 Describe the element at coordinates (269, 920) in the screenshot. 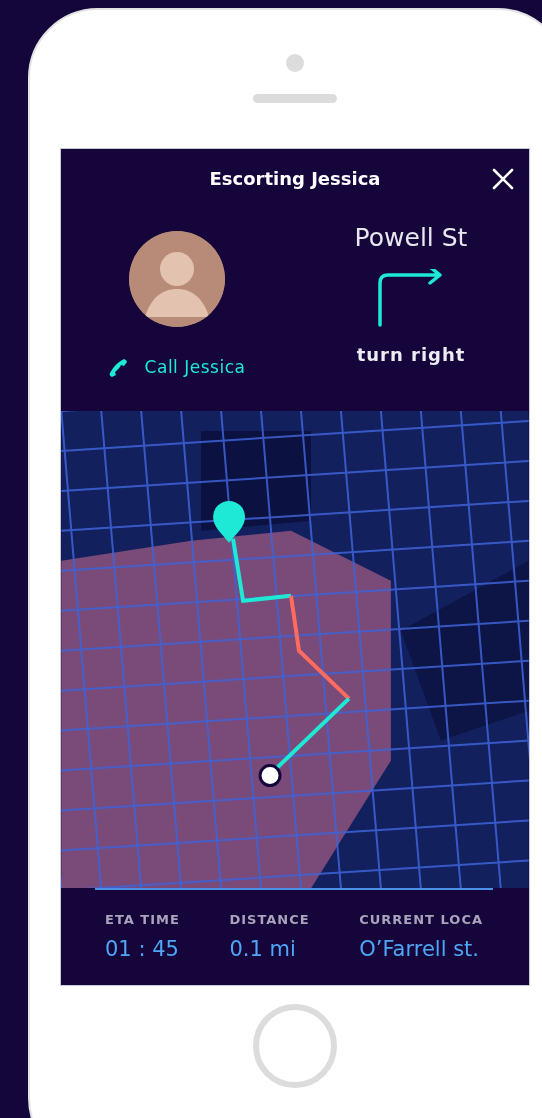

I see `stat-label: DISTANCE` at that location.